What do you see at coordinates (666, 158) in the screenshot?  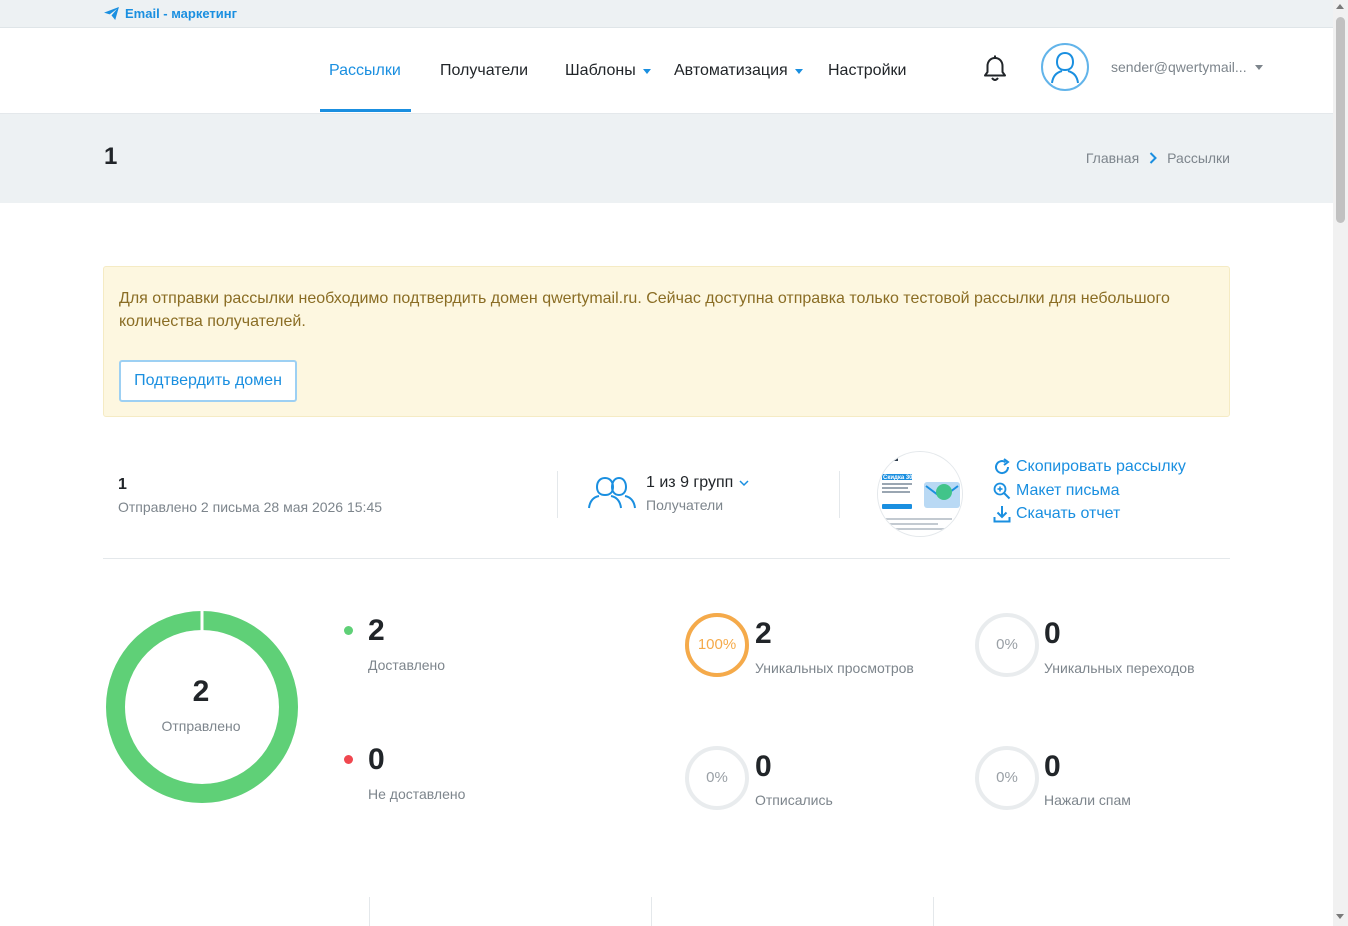 I see `page-header: 1 Главная Рассылки` at bounding box center [666, 158].